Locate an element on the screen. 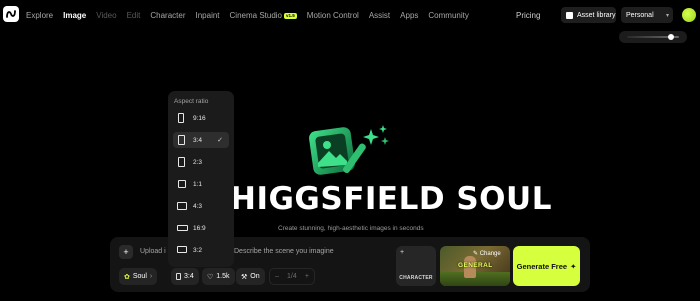  version-badge: v1.5 is located at coordinates (290, 15).